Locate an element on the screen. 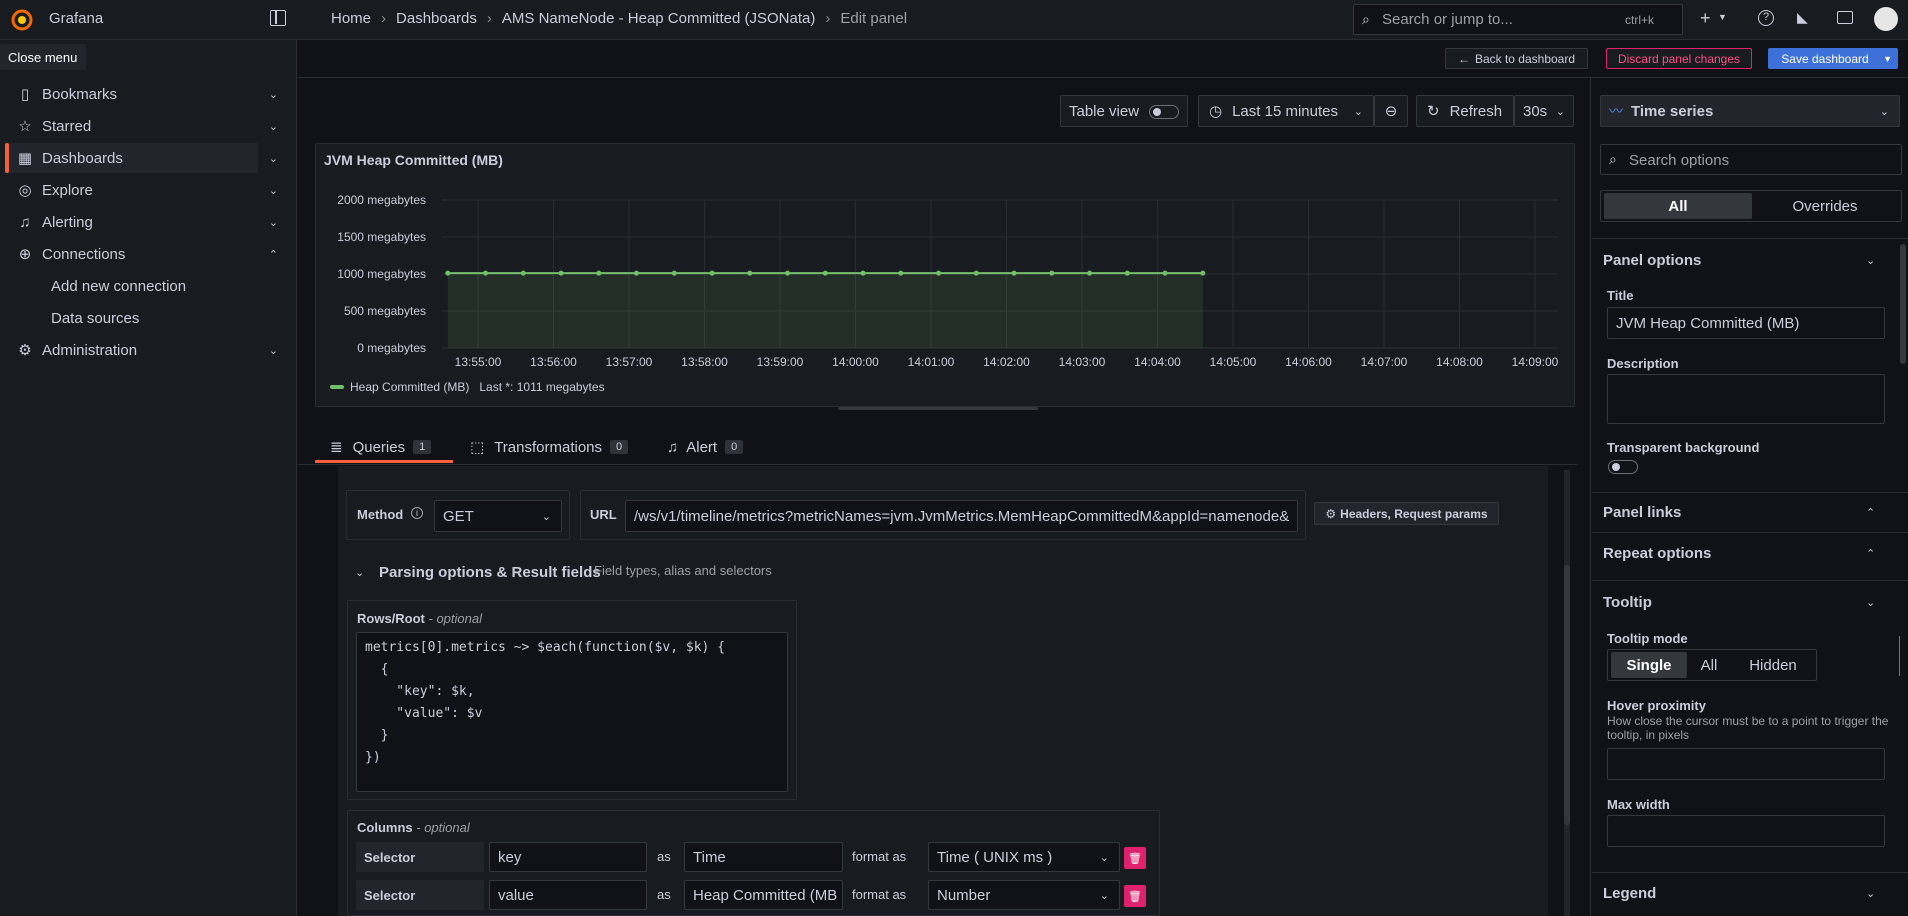 This screenshot has width=1908, height=916. discard-panel-changes-button: Discard panel changes is located at coordinates (1679, 58).